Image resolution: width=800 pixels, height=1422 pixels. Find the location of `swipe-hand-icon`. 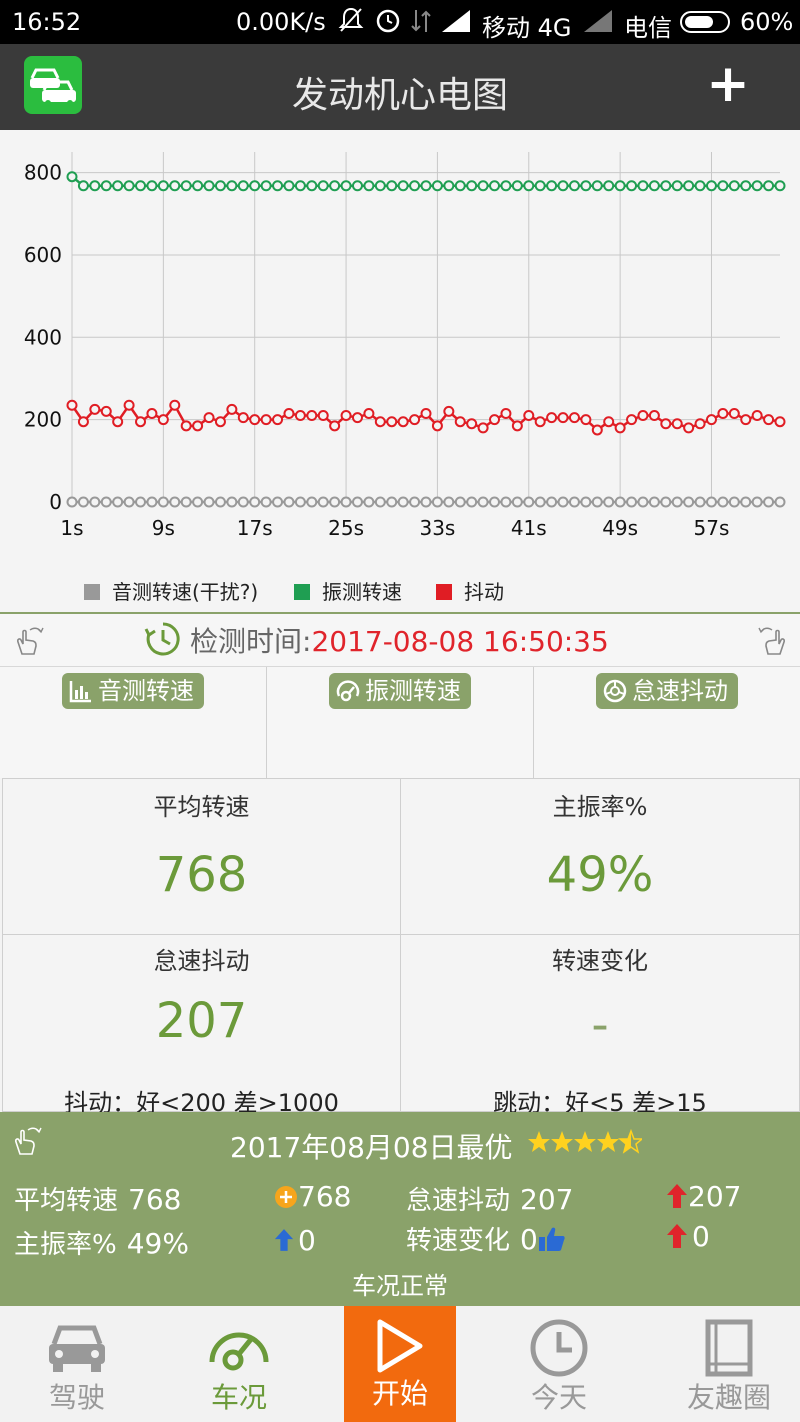

swipe-hand-icon is located at coordinates (27, 1141).